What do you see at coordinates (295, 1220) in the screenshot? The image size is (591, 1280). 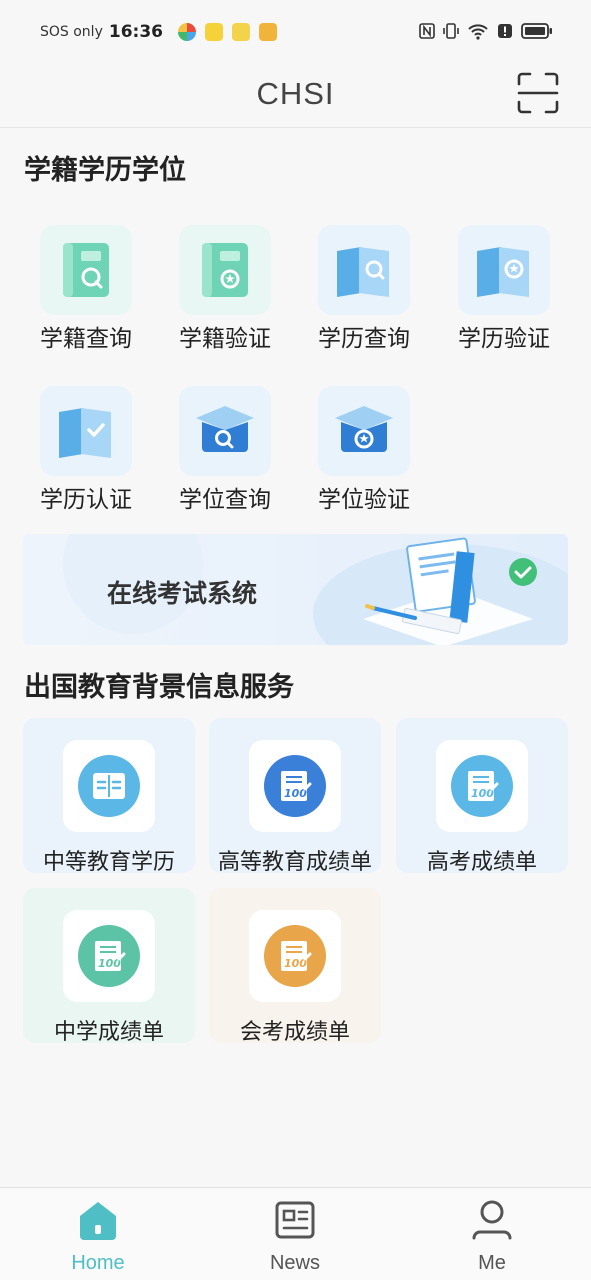 I see `news-icon` at bounding box center [295, 1220].